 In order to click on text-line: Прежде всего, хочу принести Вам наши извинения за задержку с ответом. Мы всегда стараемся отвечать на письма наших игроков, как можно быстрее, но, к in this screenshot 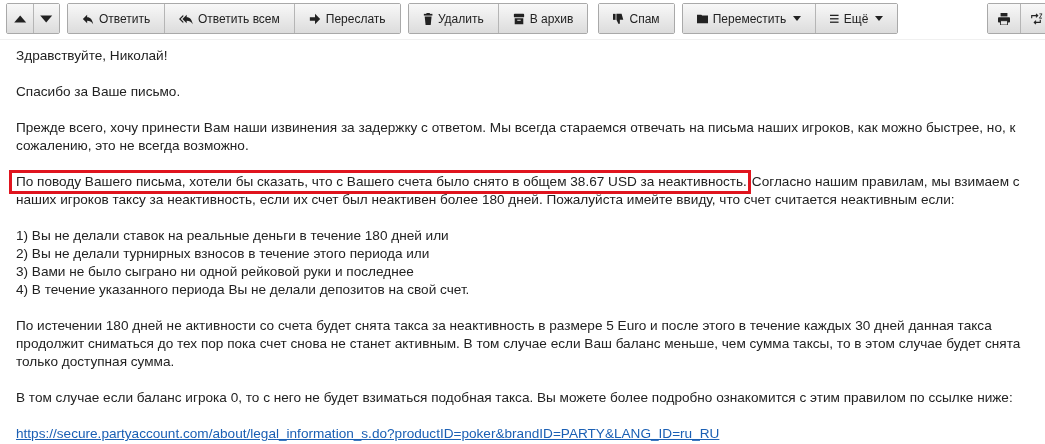, I will do `click(516, 128)`.